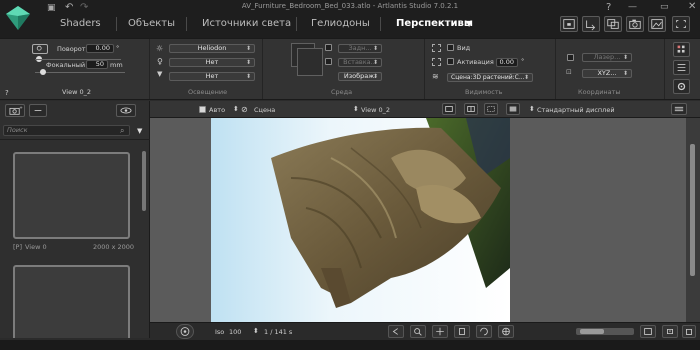  I want to click on orbit-icon, so click(484, 331).